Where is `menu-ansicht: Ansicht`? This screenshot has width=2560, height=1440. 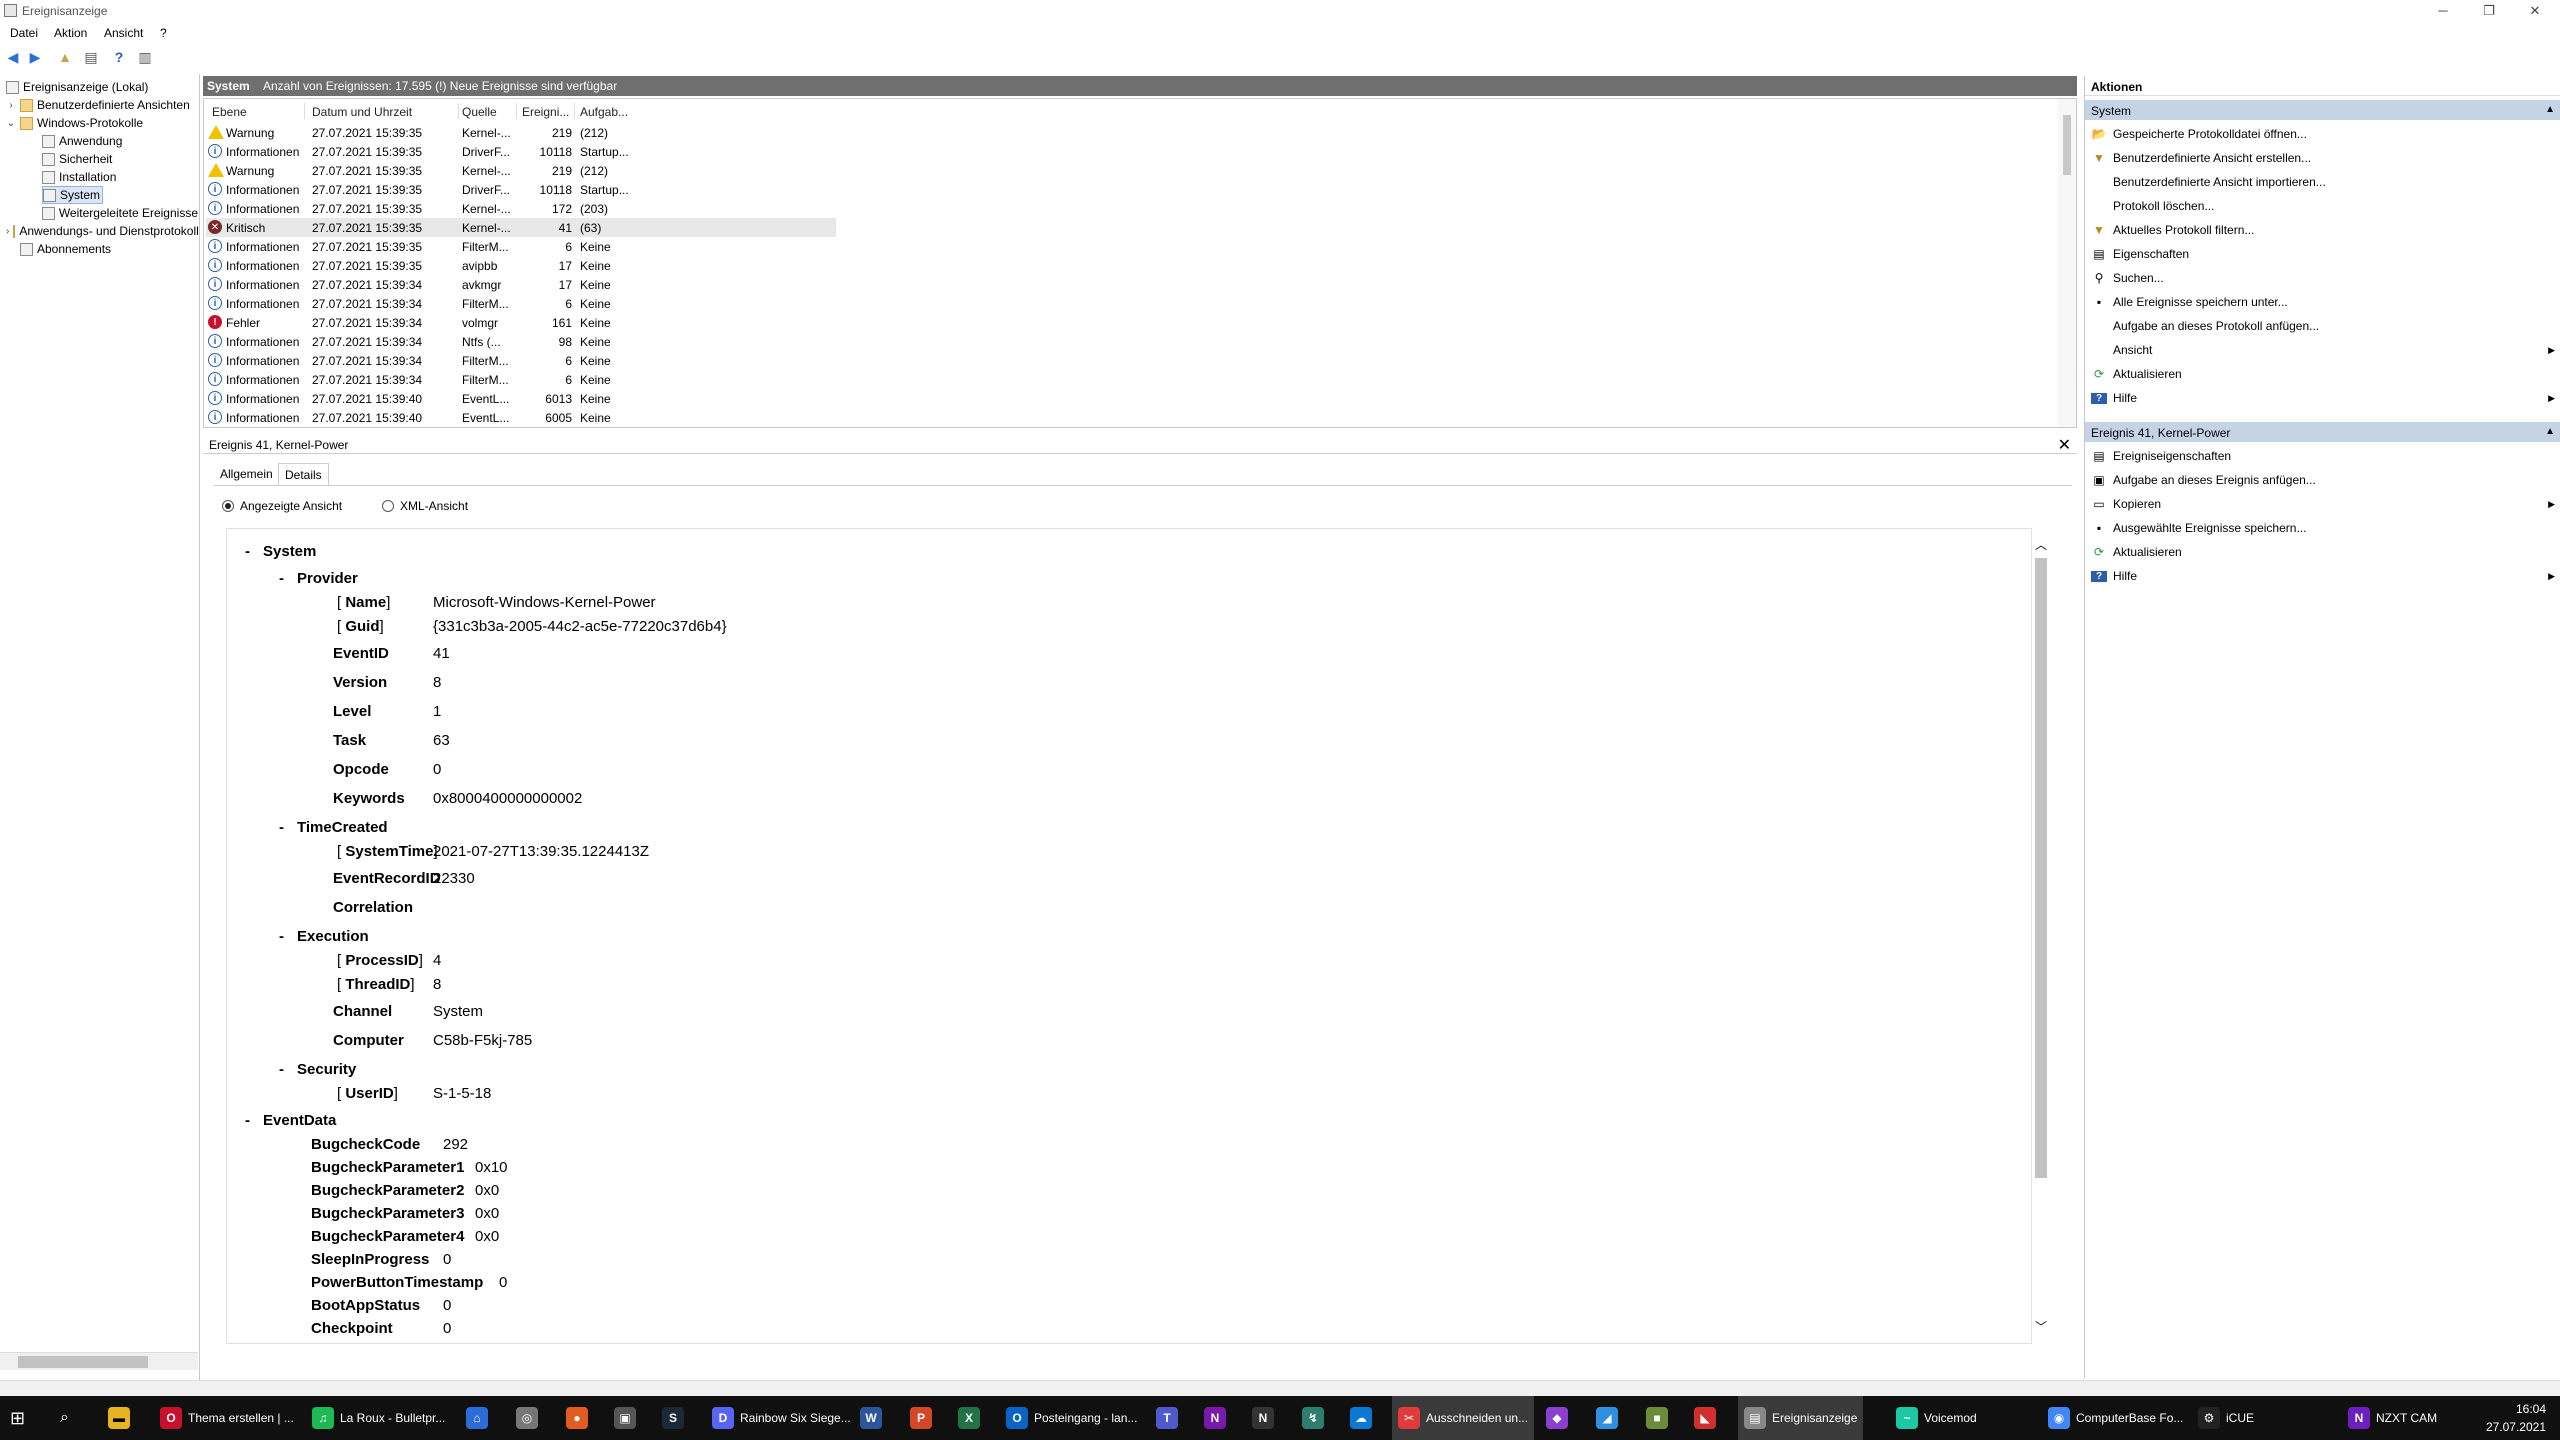
menu-ansicht: Ansicht is located at coordinates (123, 33).